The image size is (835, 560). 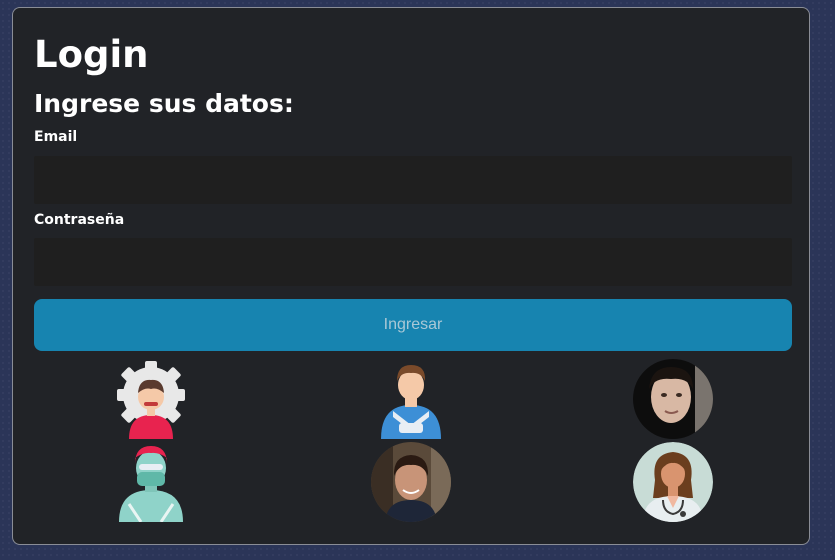 I want to click on page-title: Login, so click(x=91, y=54).